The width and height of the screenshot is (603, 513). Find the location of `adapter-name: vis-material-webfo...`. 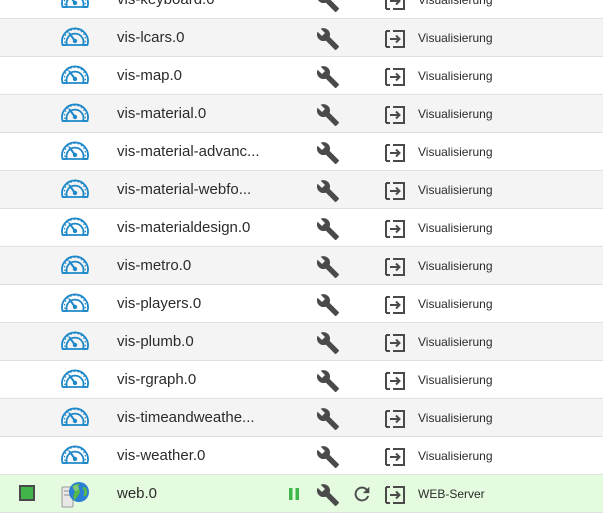

adapter-name: vis-material-webfo... is located at coordinates (184, 189).